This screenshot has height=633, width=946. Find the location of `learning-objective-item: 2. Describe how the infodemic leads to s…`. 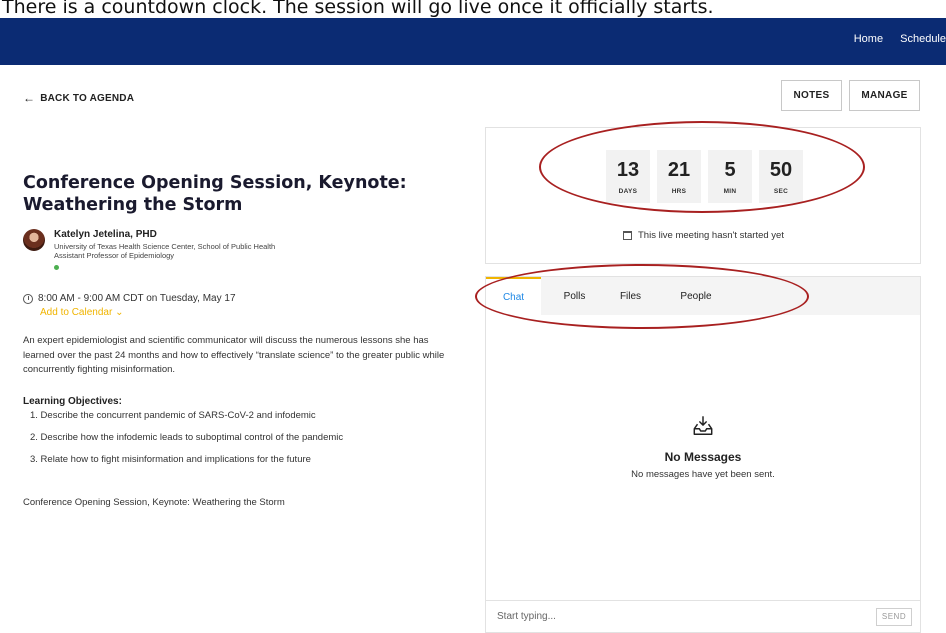

learning-objective-item: 2. Describe how the infodemic leads to s… is located at coordinates (187, 437).